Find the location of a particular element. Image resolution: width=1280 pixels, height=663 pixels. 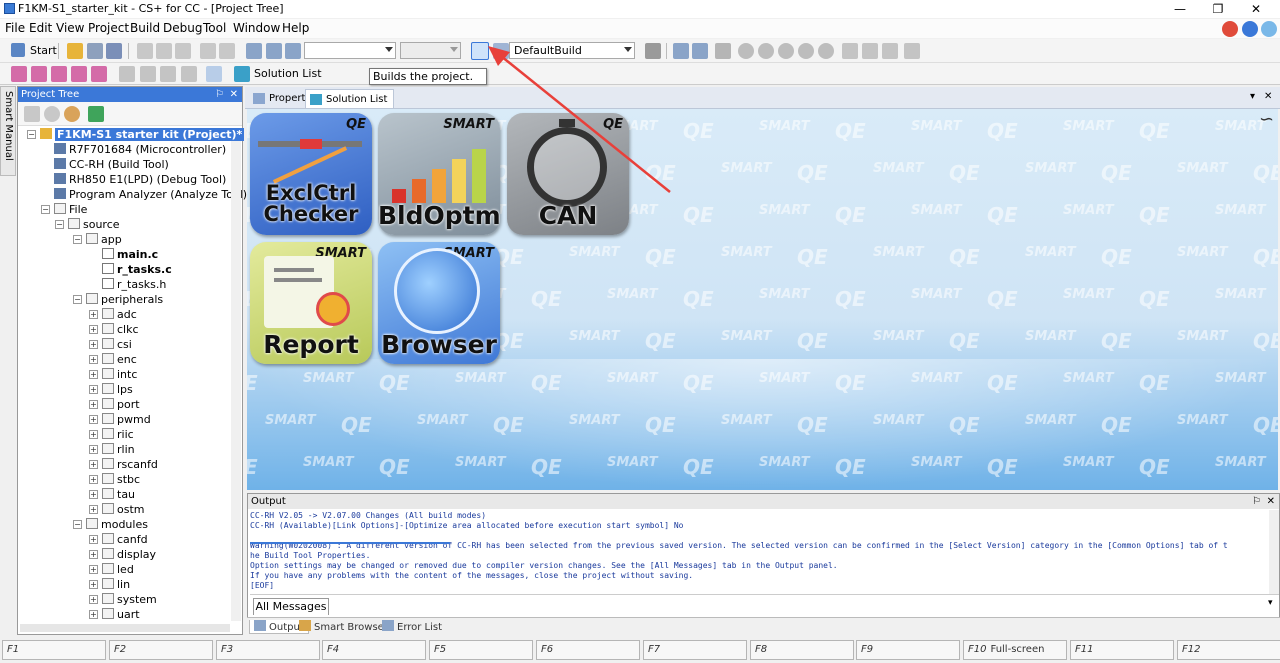

tree-item: F1KM-S1 starter kit (Project)* is located at coordinates (142, 134).